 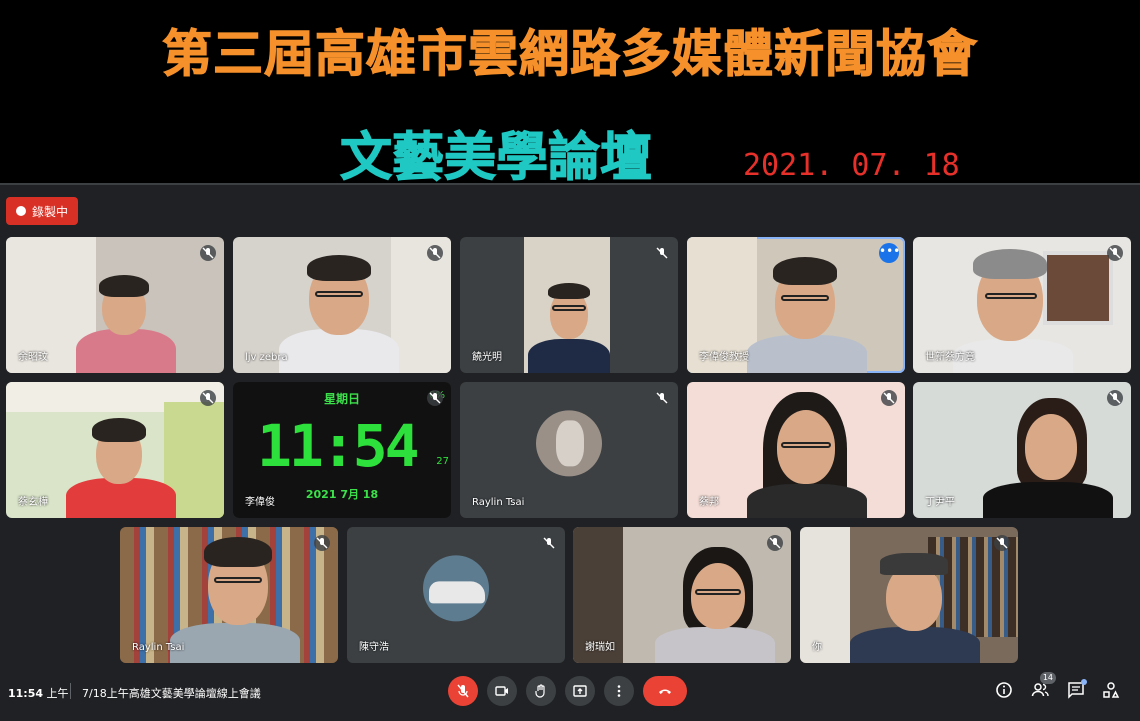 I want to click on participant-tile: 謝瑞如, so click(x=682, y=595).